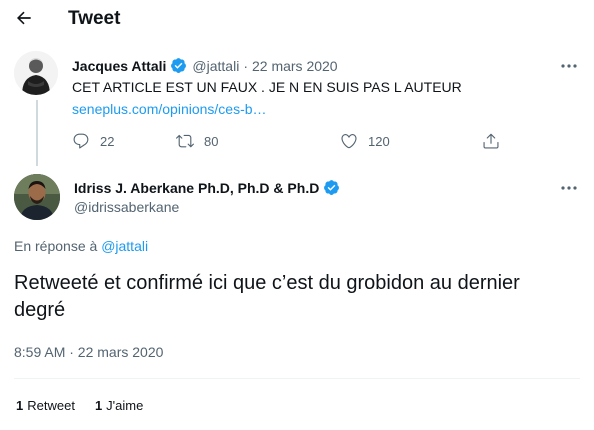  Describe the element at coordinates (126, 207) in the screenshot. I see `author-handle: @idrissaberkane` at that location.